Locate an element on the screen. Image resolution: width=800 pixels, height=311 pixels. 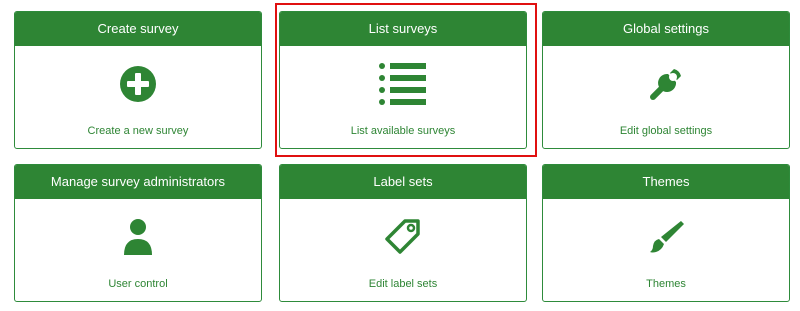
wrench-icon is located at coordinates (666, 84).